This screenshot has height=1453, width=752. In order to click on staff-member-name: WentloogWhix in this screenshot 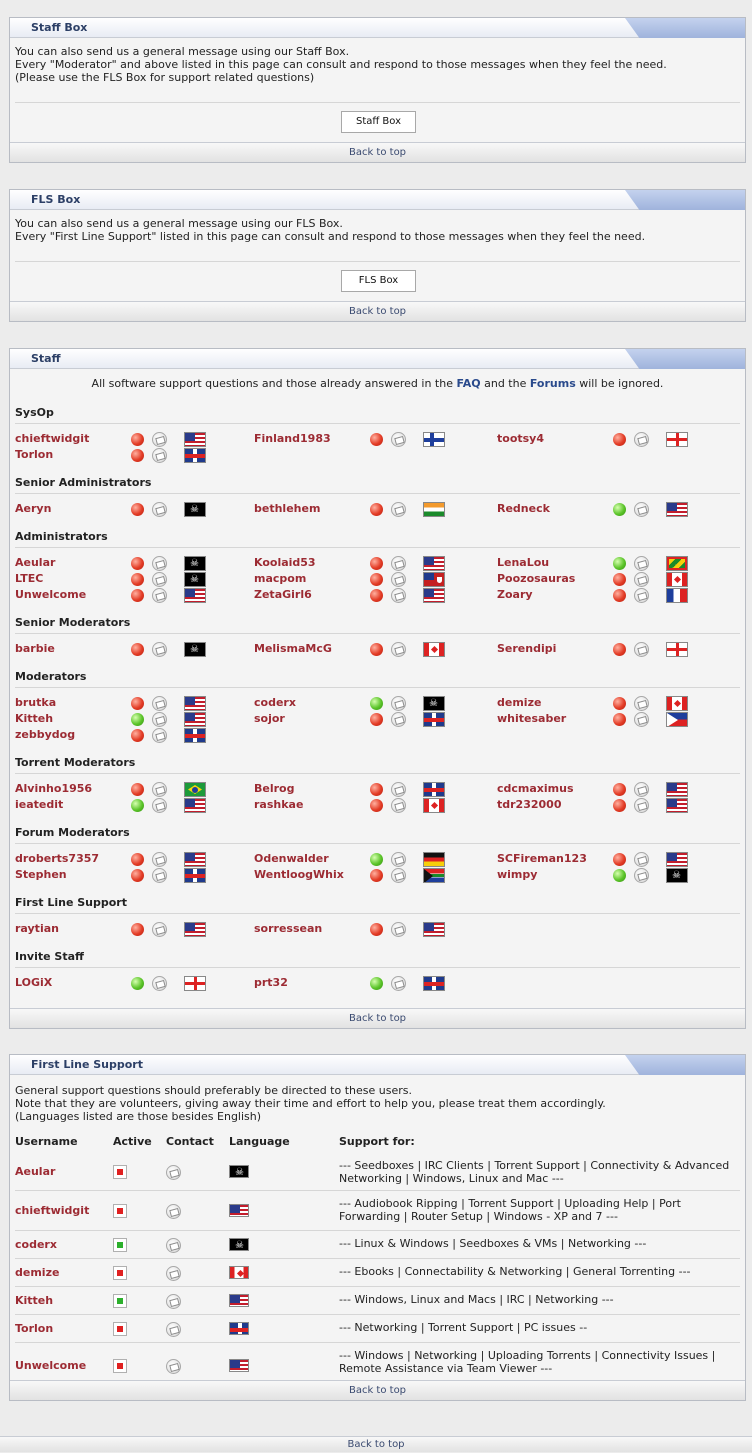, I will do `click(299, 874)`.